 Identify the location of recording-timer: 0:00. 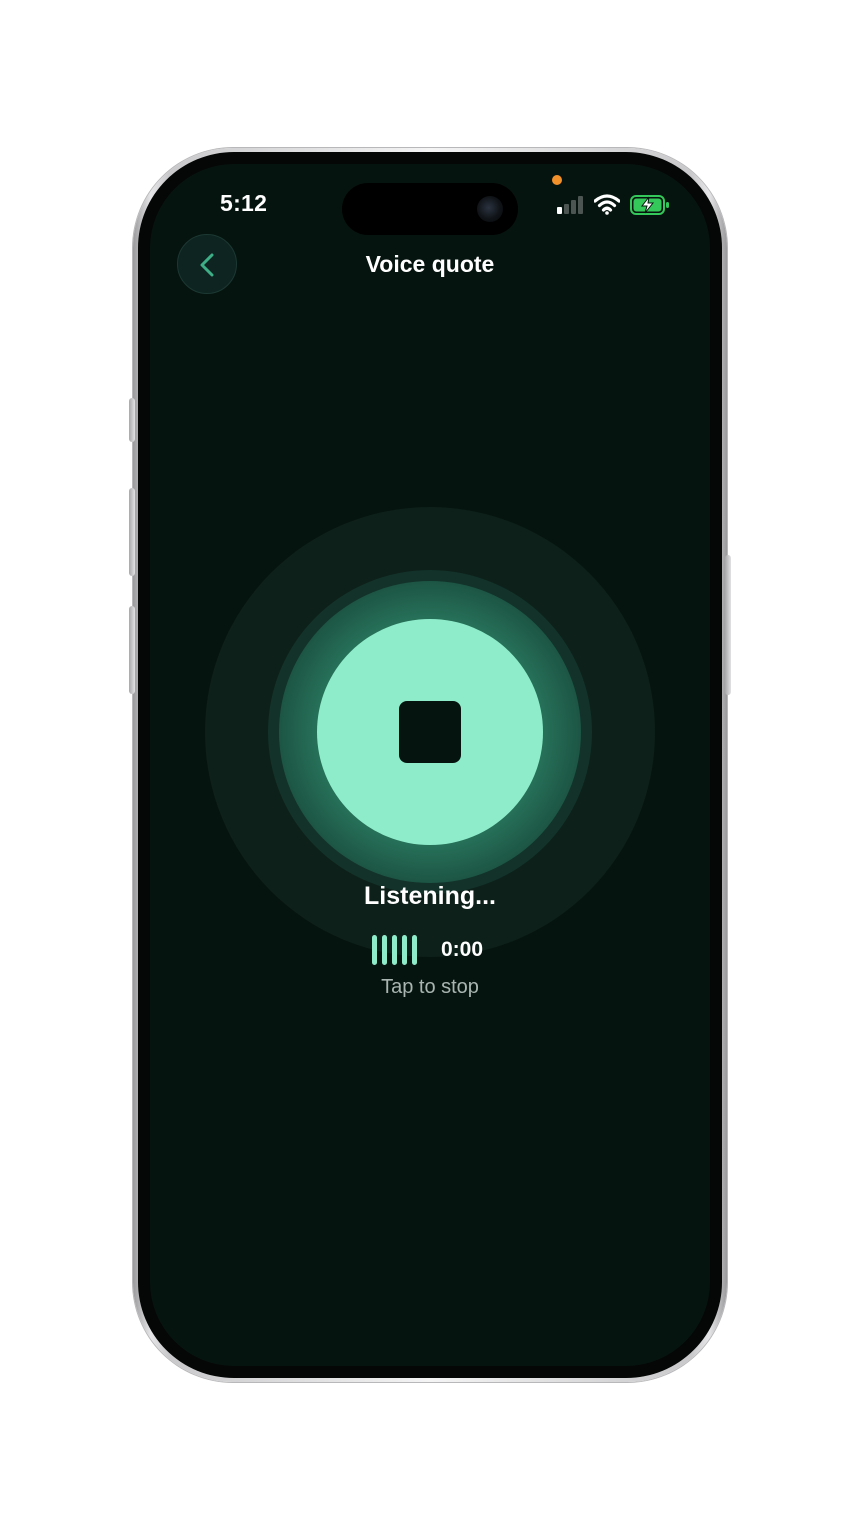
(462, 949).